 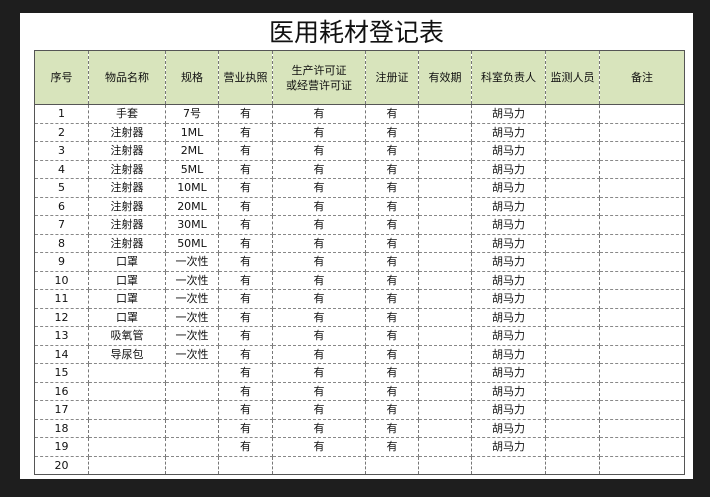 I want to click on table-cell: 吸氧管, so click(x=127, y=336).